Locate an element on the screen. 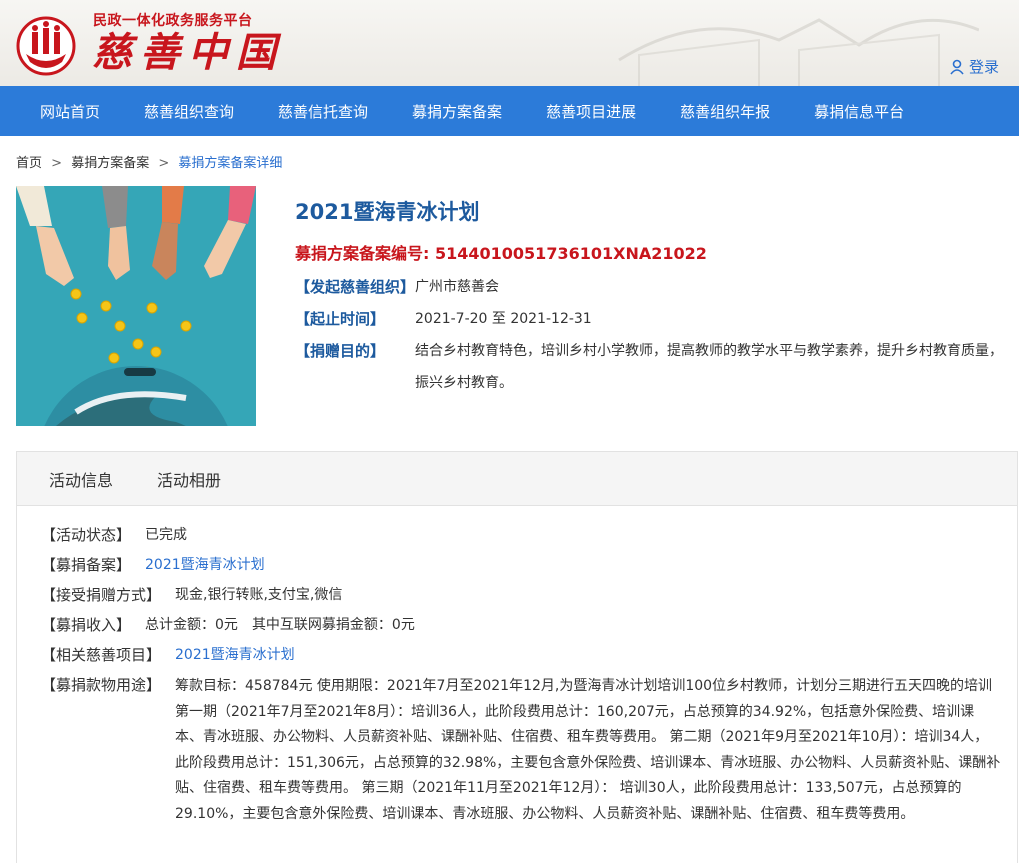  nav-item-annual-report: 慈善组织年报 is located at coordinates (725, 111).